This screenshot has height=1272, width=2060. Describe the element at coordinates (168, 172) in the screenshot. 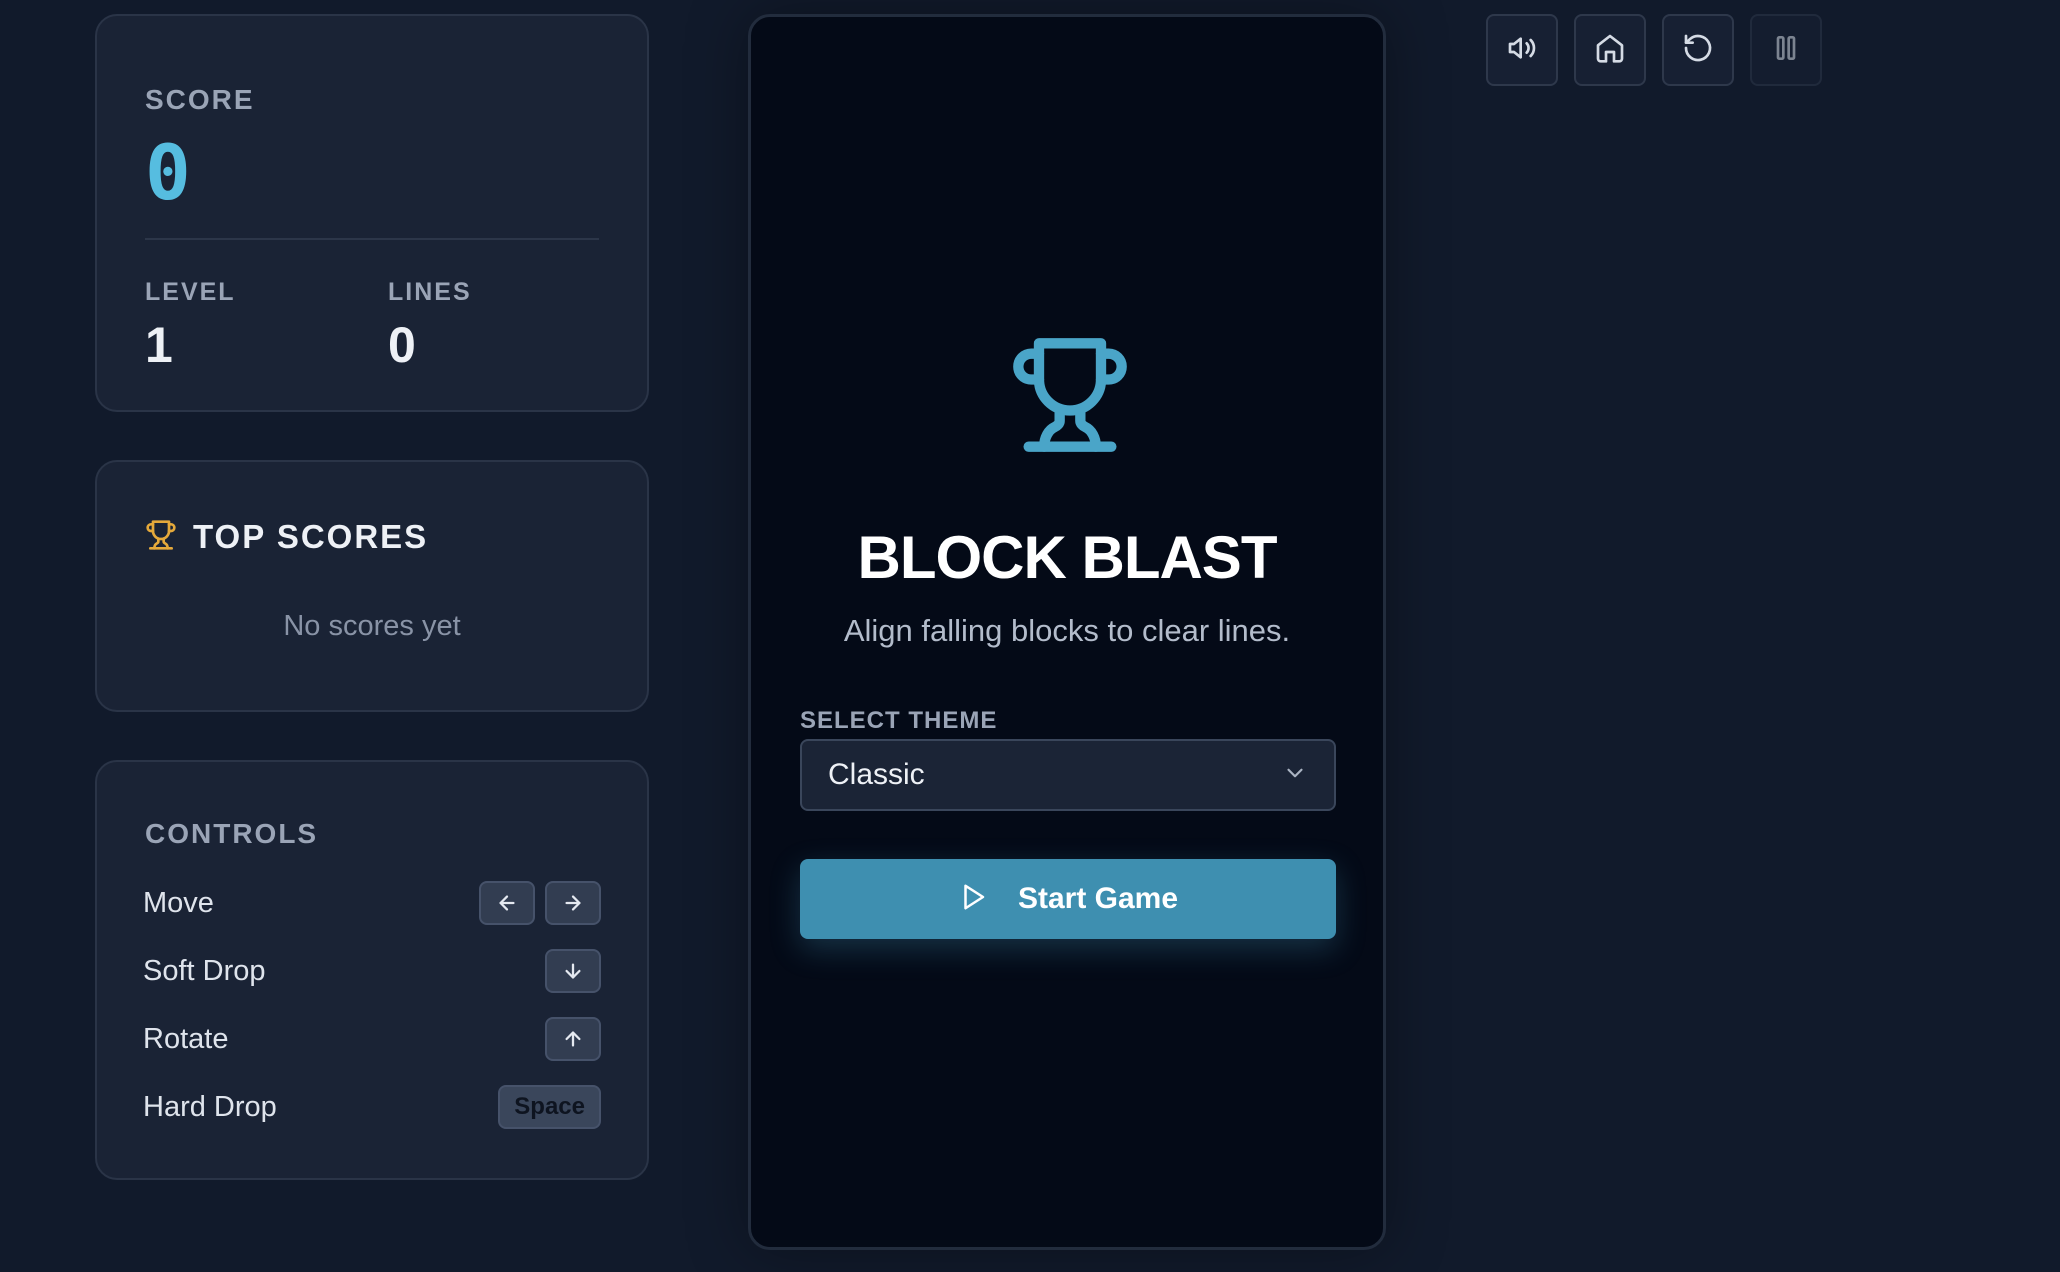

I see `score-value: 0` at that location.